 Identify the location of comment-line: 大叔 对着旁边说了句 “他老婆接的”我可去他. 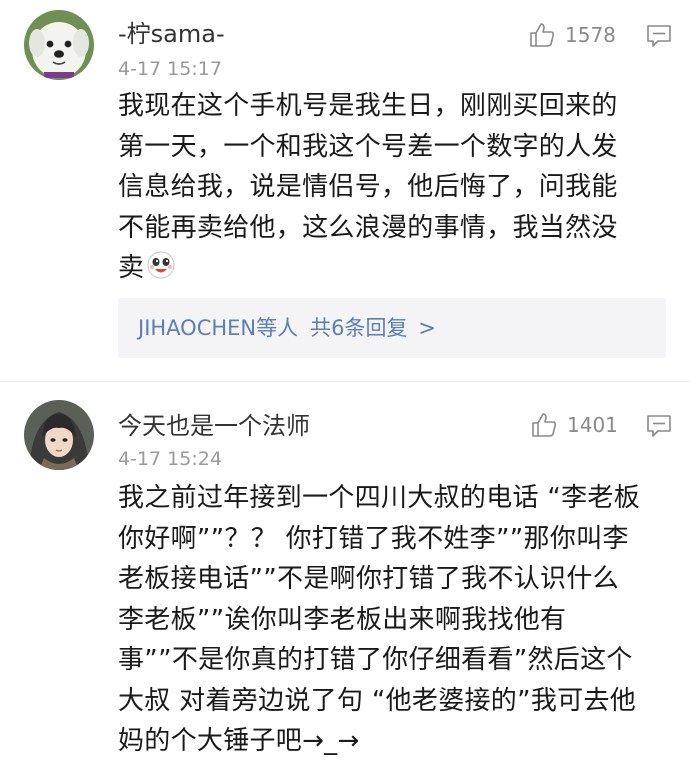
(377, 700).